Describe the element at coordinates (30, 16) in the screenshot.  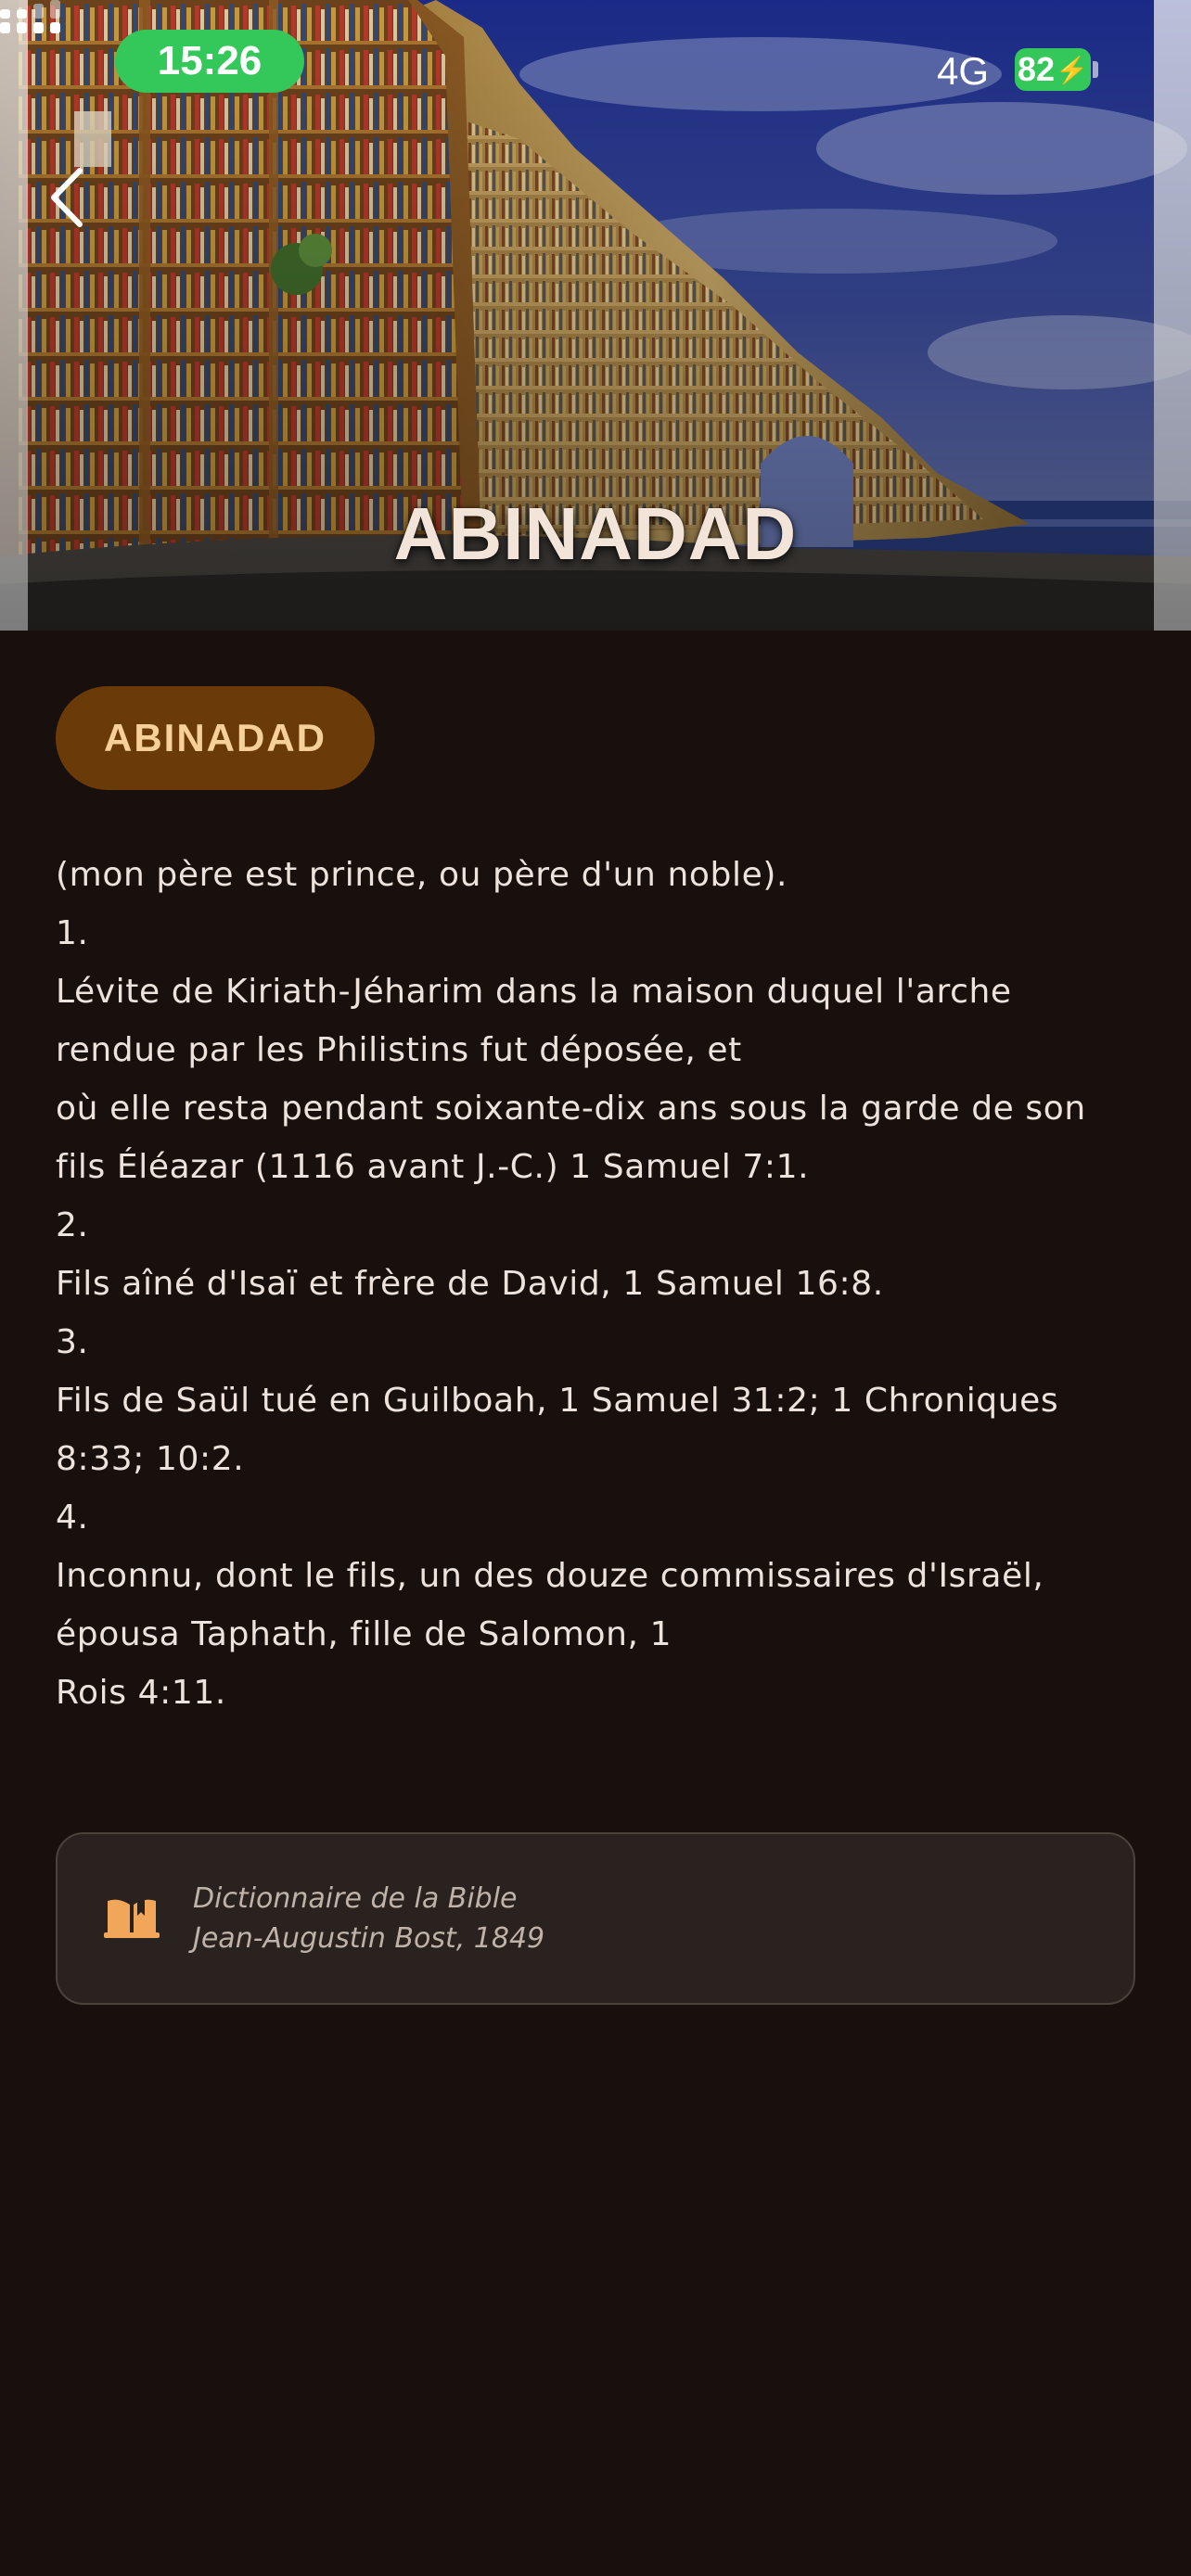
I see `cellular-signal-icon` at that location.